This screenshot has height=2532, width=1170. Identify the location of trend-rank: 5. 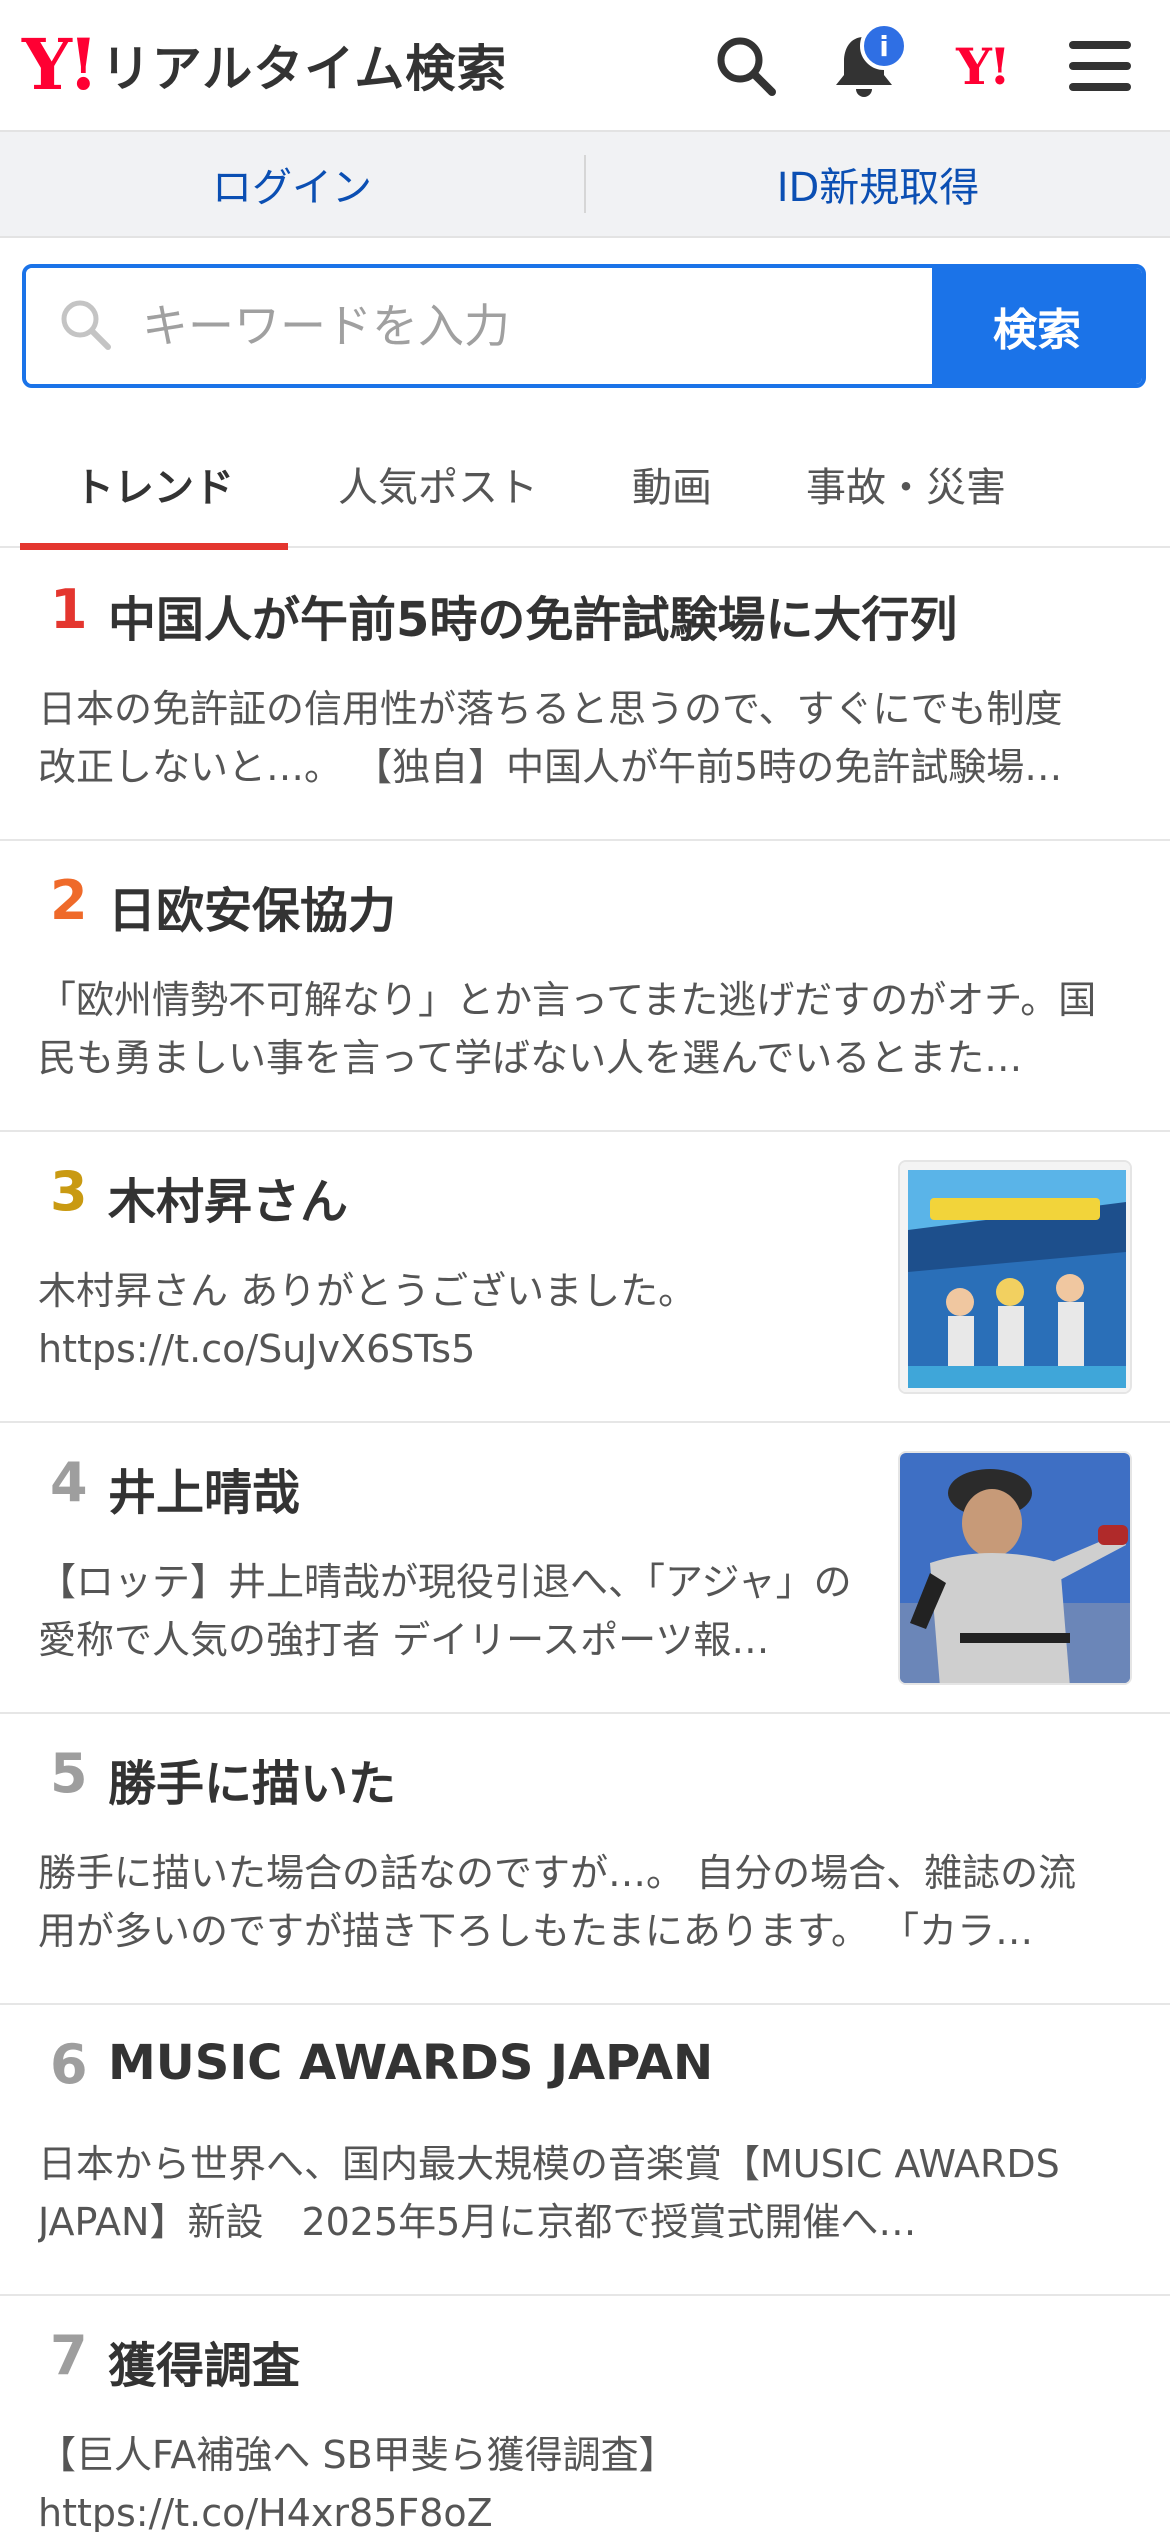
(69, 1773).